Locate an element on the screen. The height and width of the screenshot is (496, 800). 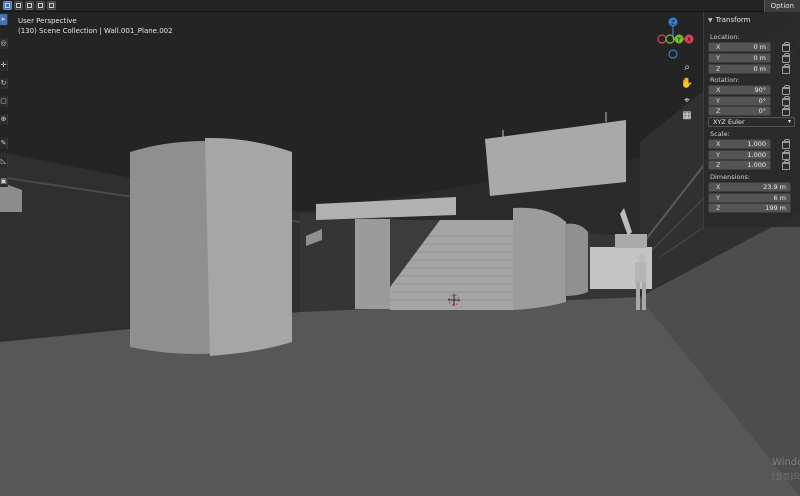
move-tool-button: ✛ is located at coordinates (4, 65).